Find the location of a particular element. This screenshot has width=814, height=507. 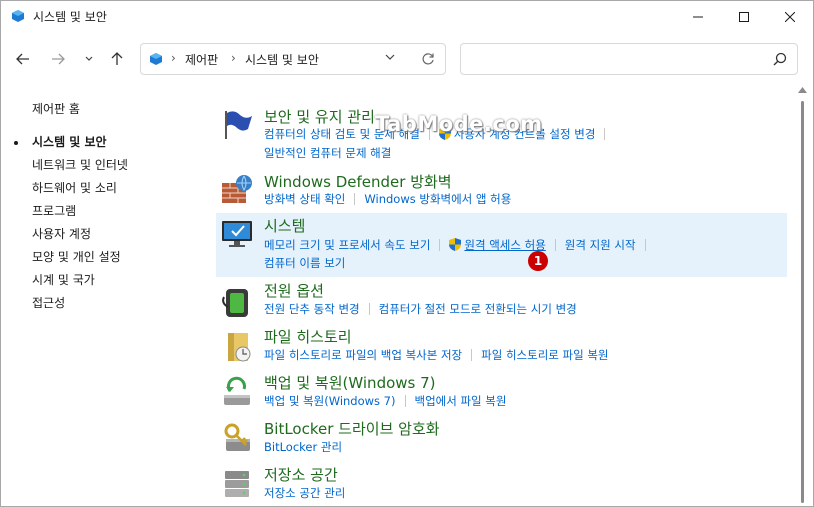

close-icon is located at coordinates (790, 17).